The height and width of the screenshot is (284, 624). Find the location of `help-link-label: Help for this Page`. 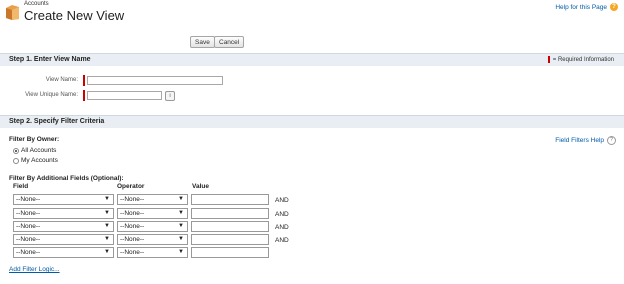

help-link-label: Help for this Page is located at coordinates (581, 7).